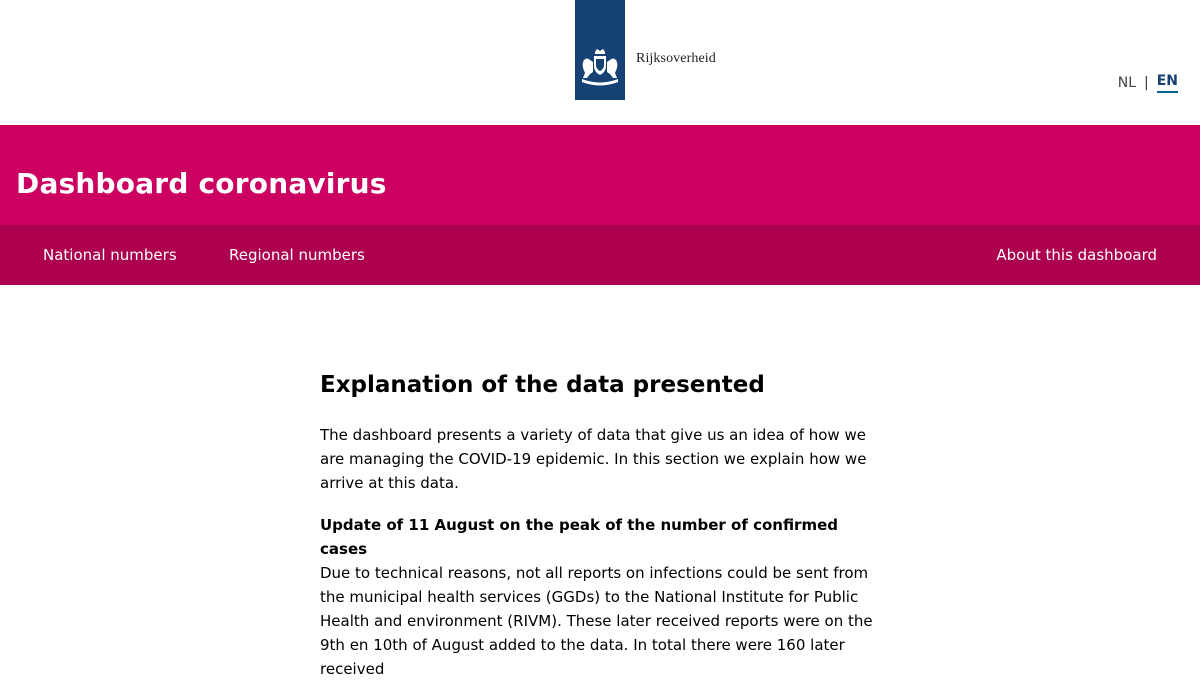  I want to click on title-banner: Dashboard coronavirus, so click(600, 175).